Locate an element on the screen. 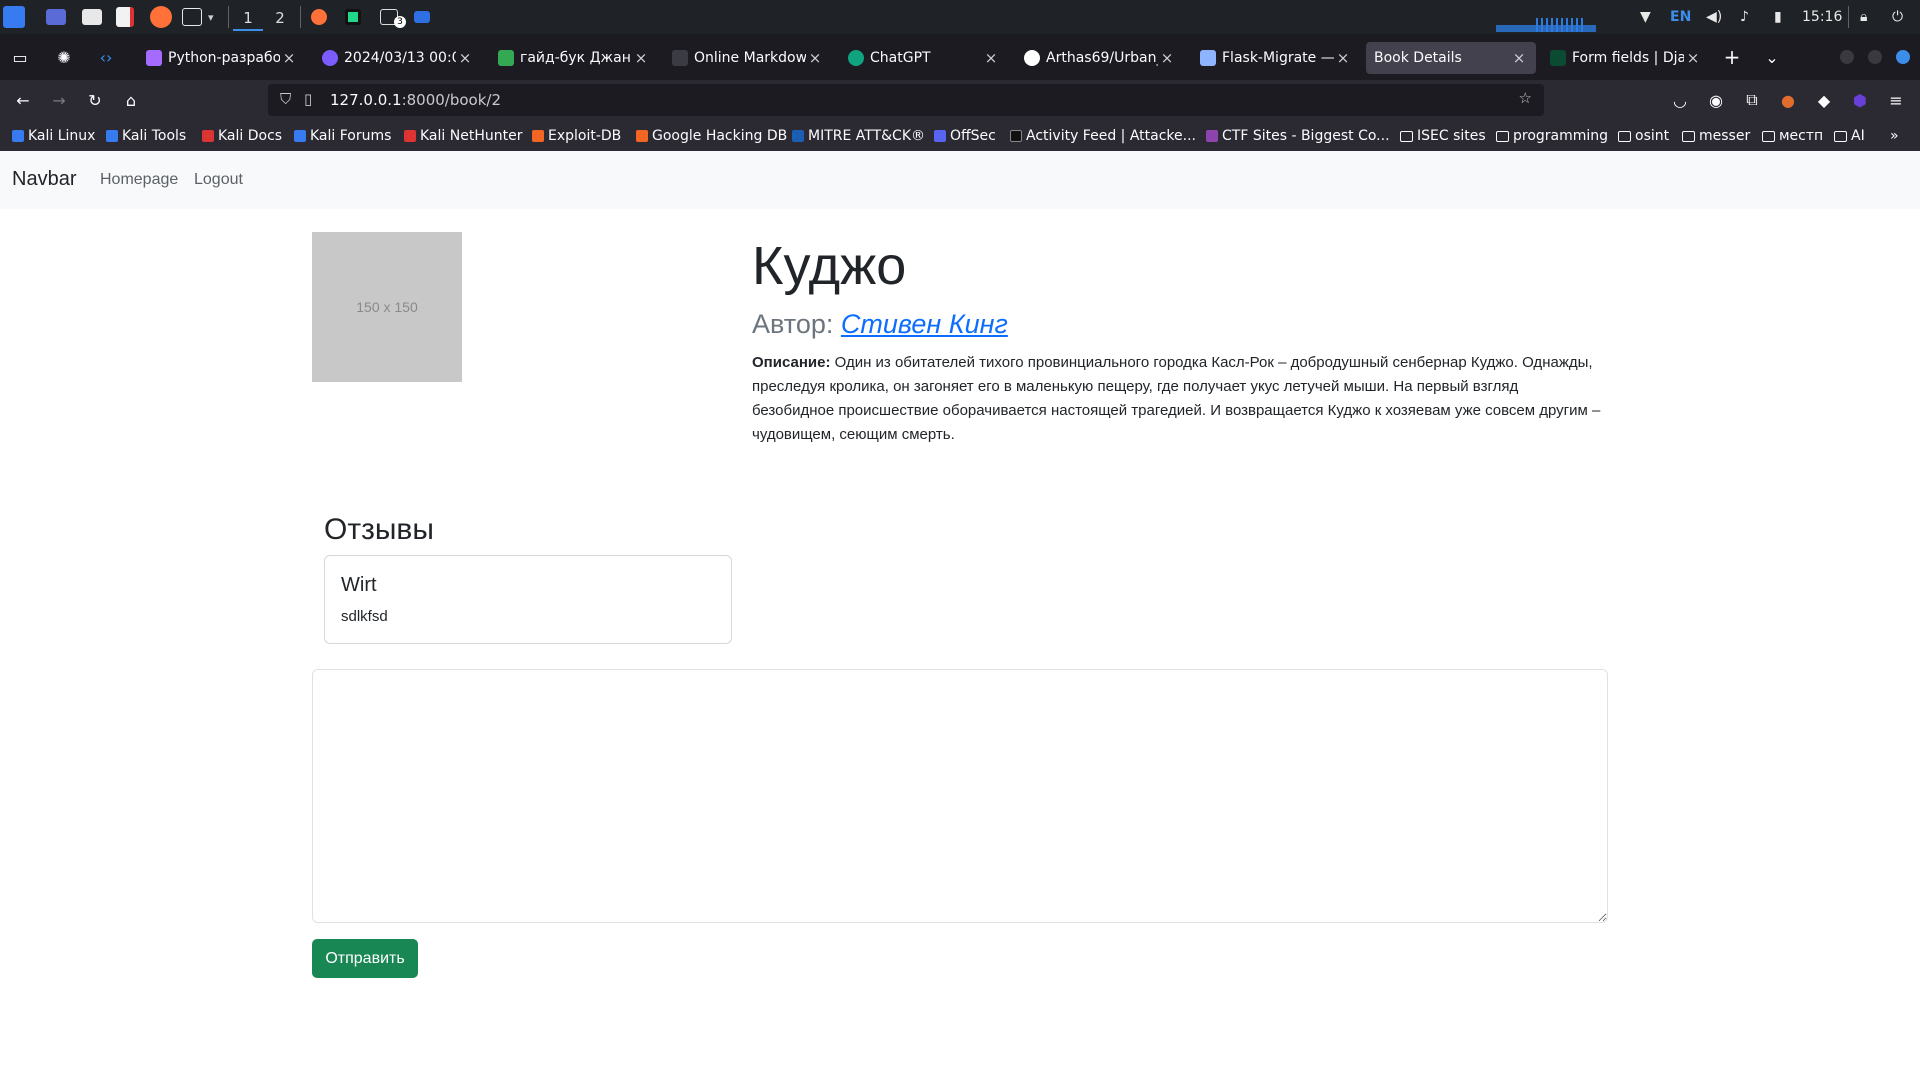 The height and width of the screenshot is (1080, 1920). firefox-window-icon is located at coordinates (319, 17).